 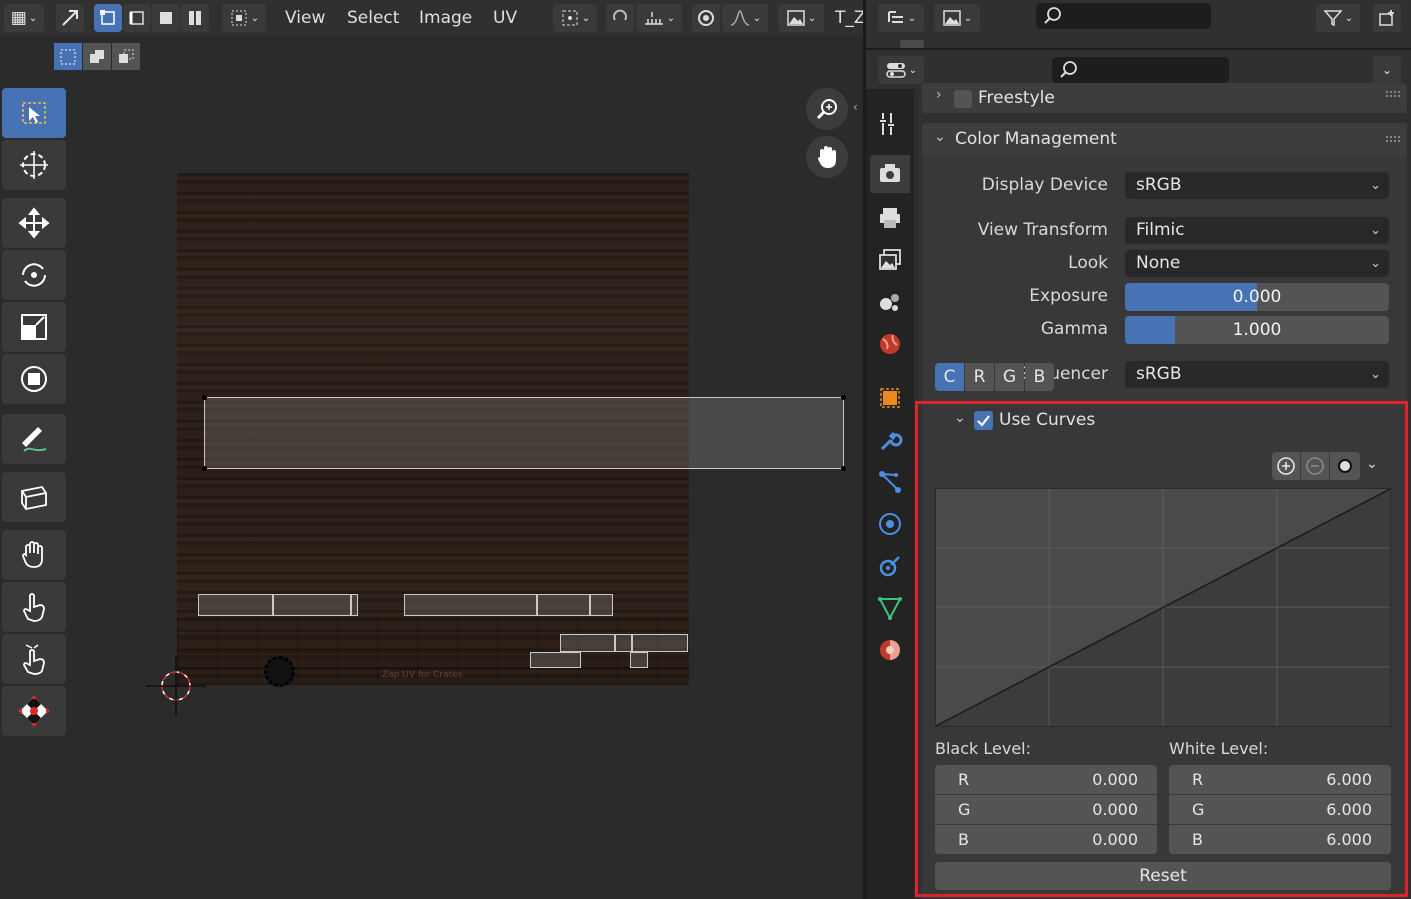 What do you see at coordinates (1164, 140) in the screenshot?
I see `color-management-panel-header: ⌄ Color Management` at bounding box center [1164, 140].